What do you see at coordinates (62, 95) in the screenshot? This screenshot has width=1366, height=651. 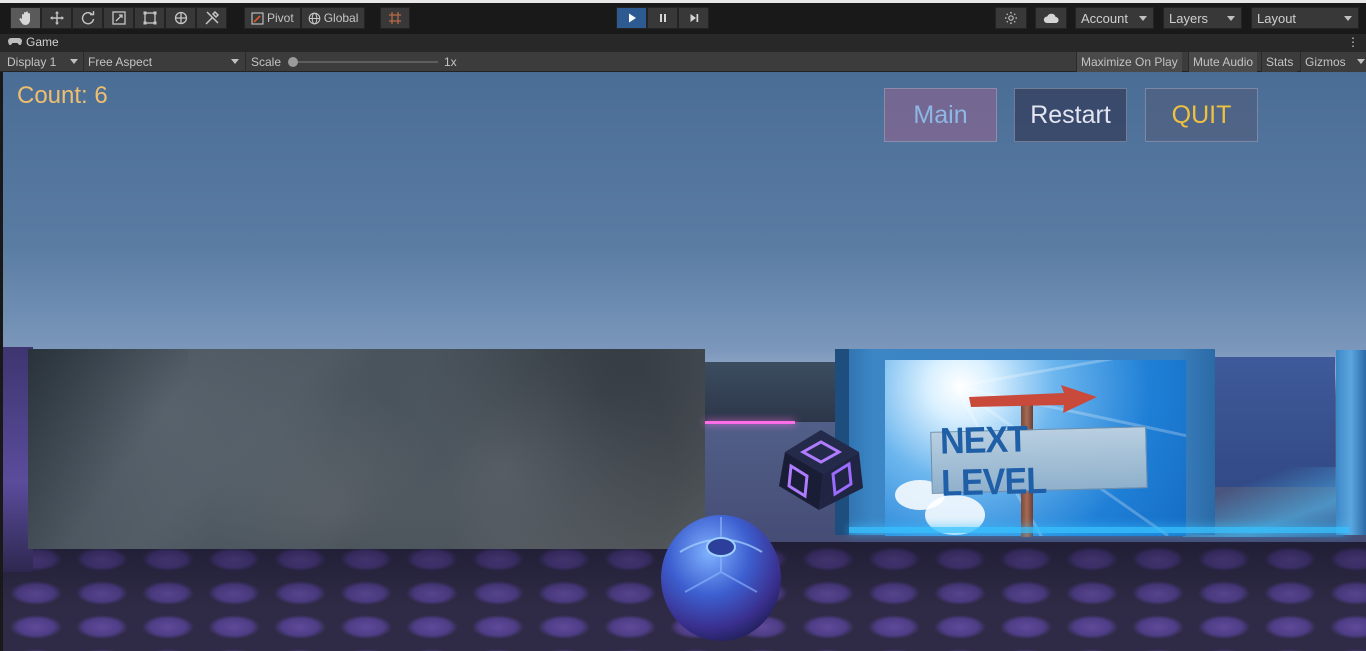 I see `count-label: Count: 6` at bounding box center [62, 95].